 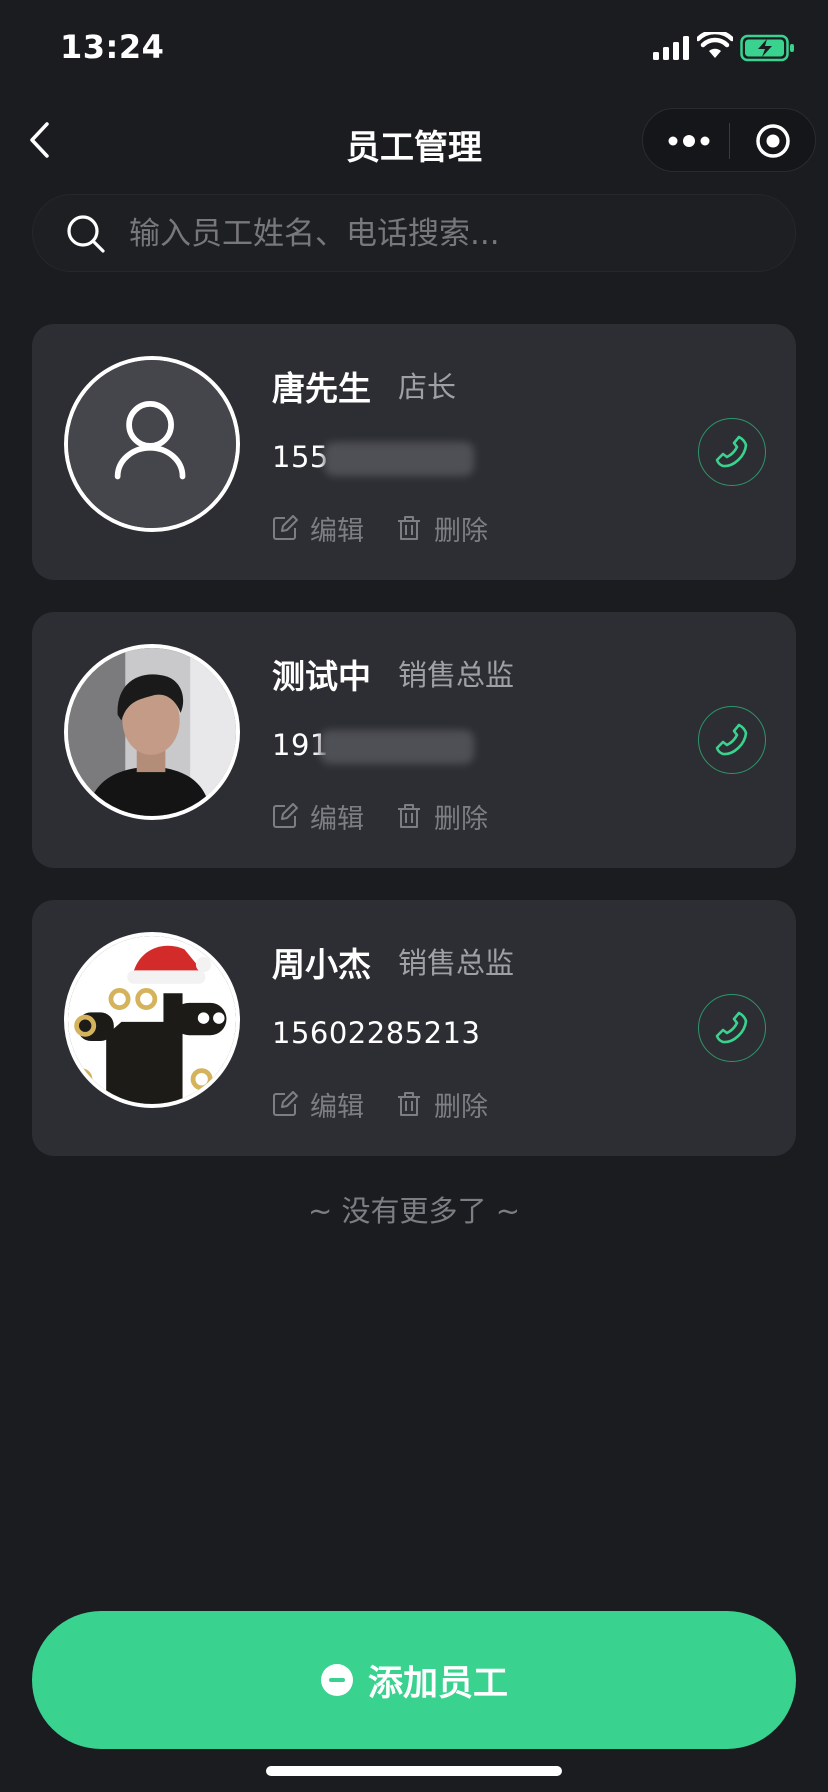 I want to click on add-employee-button: 添加员工, so click(x=414, y=1680).